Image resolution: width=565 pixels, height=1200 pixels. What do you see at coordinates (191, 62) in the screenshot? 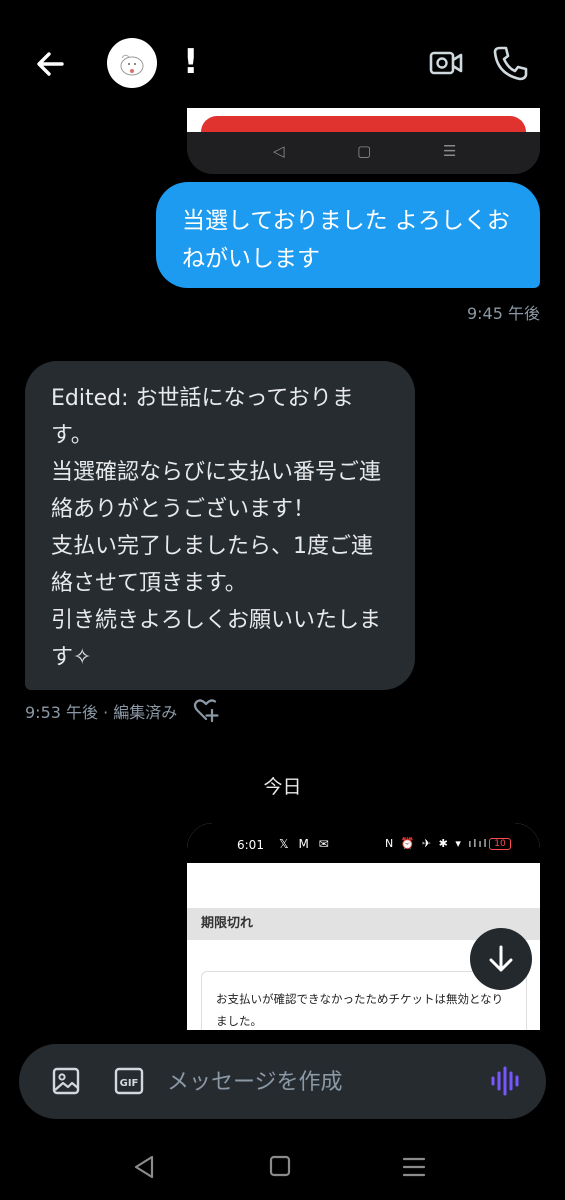
I see `contact-name: !` at bounding box center [191, 62].